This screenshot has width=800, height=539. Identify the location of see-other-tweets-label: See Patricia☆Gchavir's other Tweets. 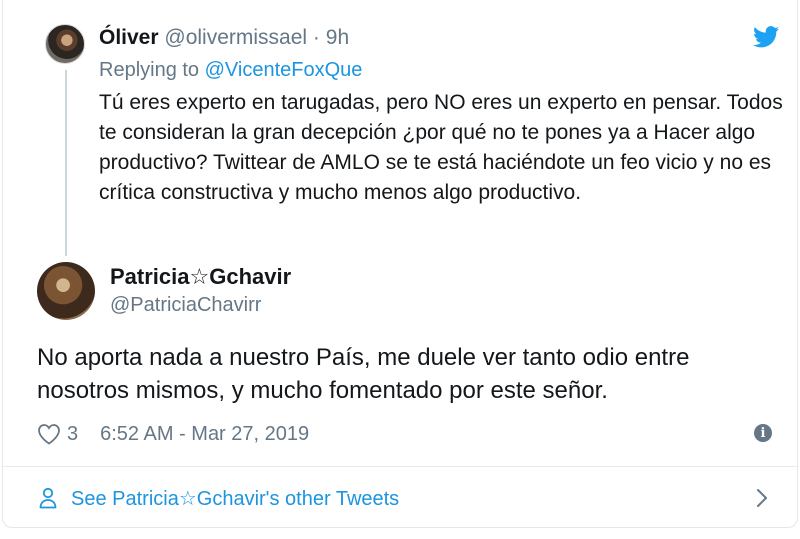
(235, 498).